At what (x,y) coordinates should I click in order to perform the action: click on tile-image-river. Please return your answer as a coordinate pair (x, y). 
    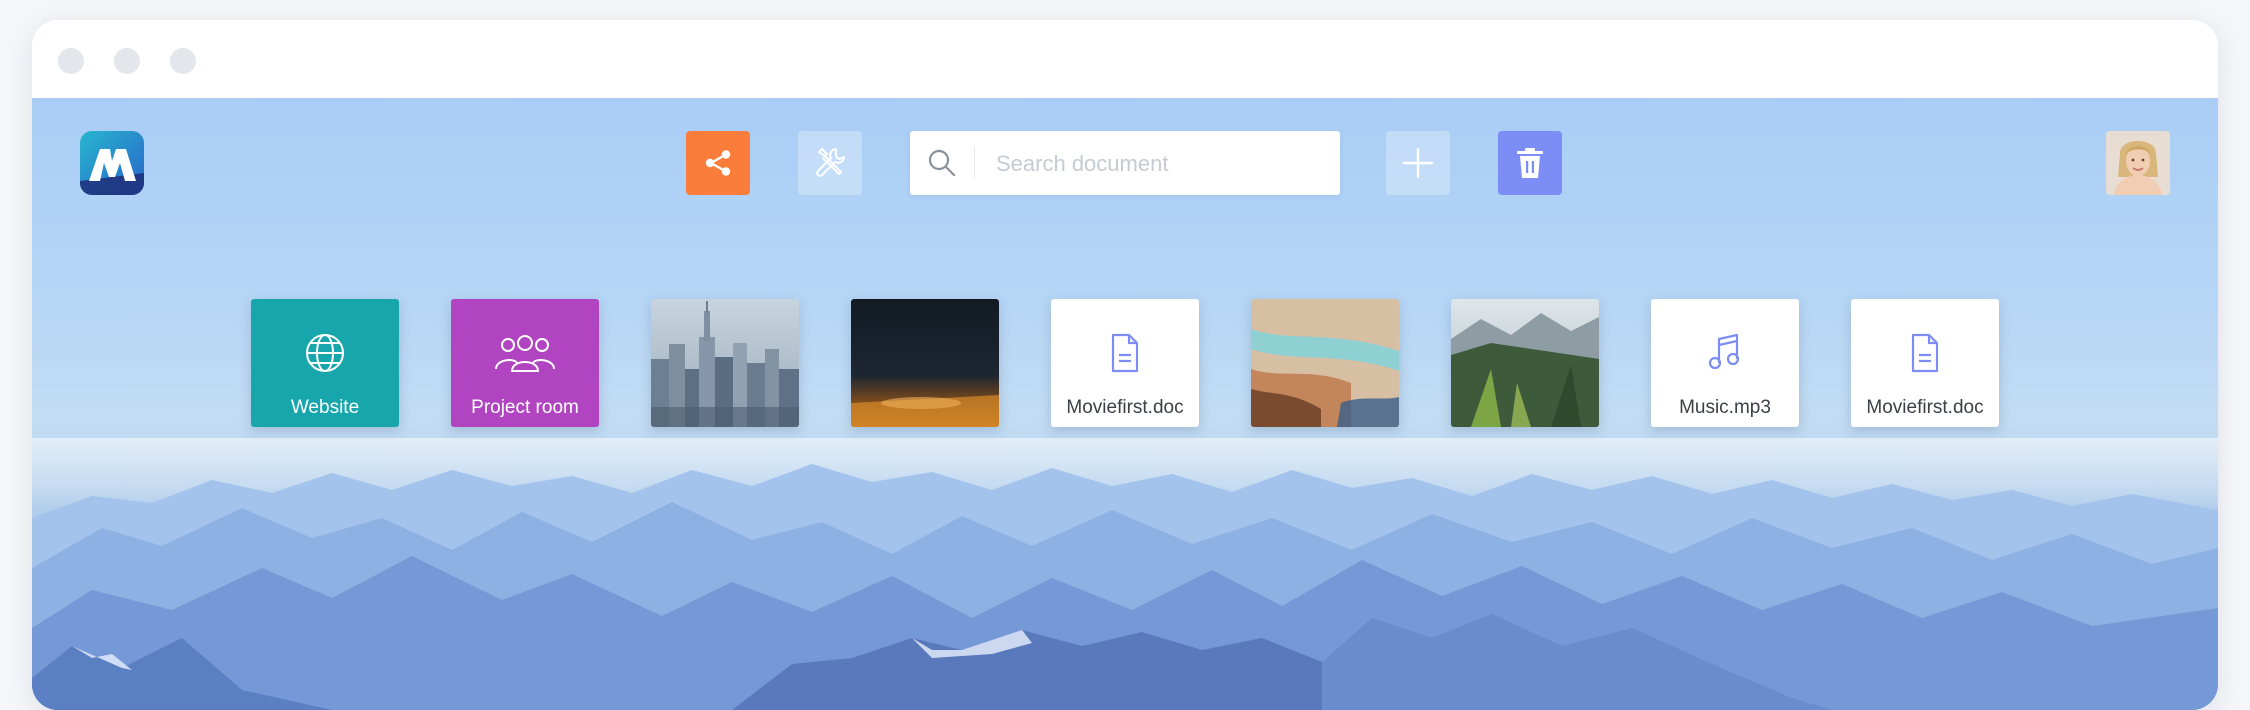
    Looking at the image, I should click on (1325, 363).